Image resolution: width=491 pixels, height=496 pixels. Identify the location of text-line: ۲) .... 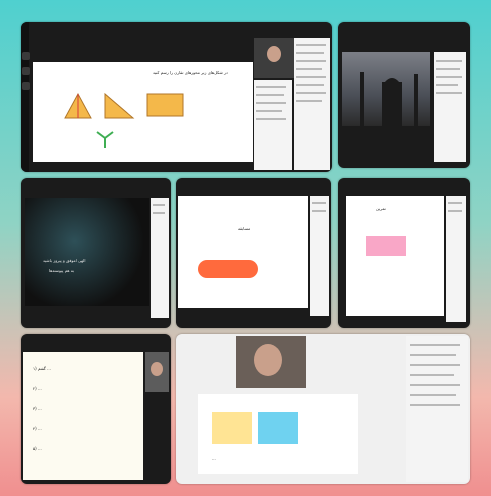
(37, 388).